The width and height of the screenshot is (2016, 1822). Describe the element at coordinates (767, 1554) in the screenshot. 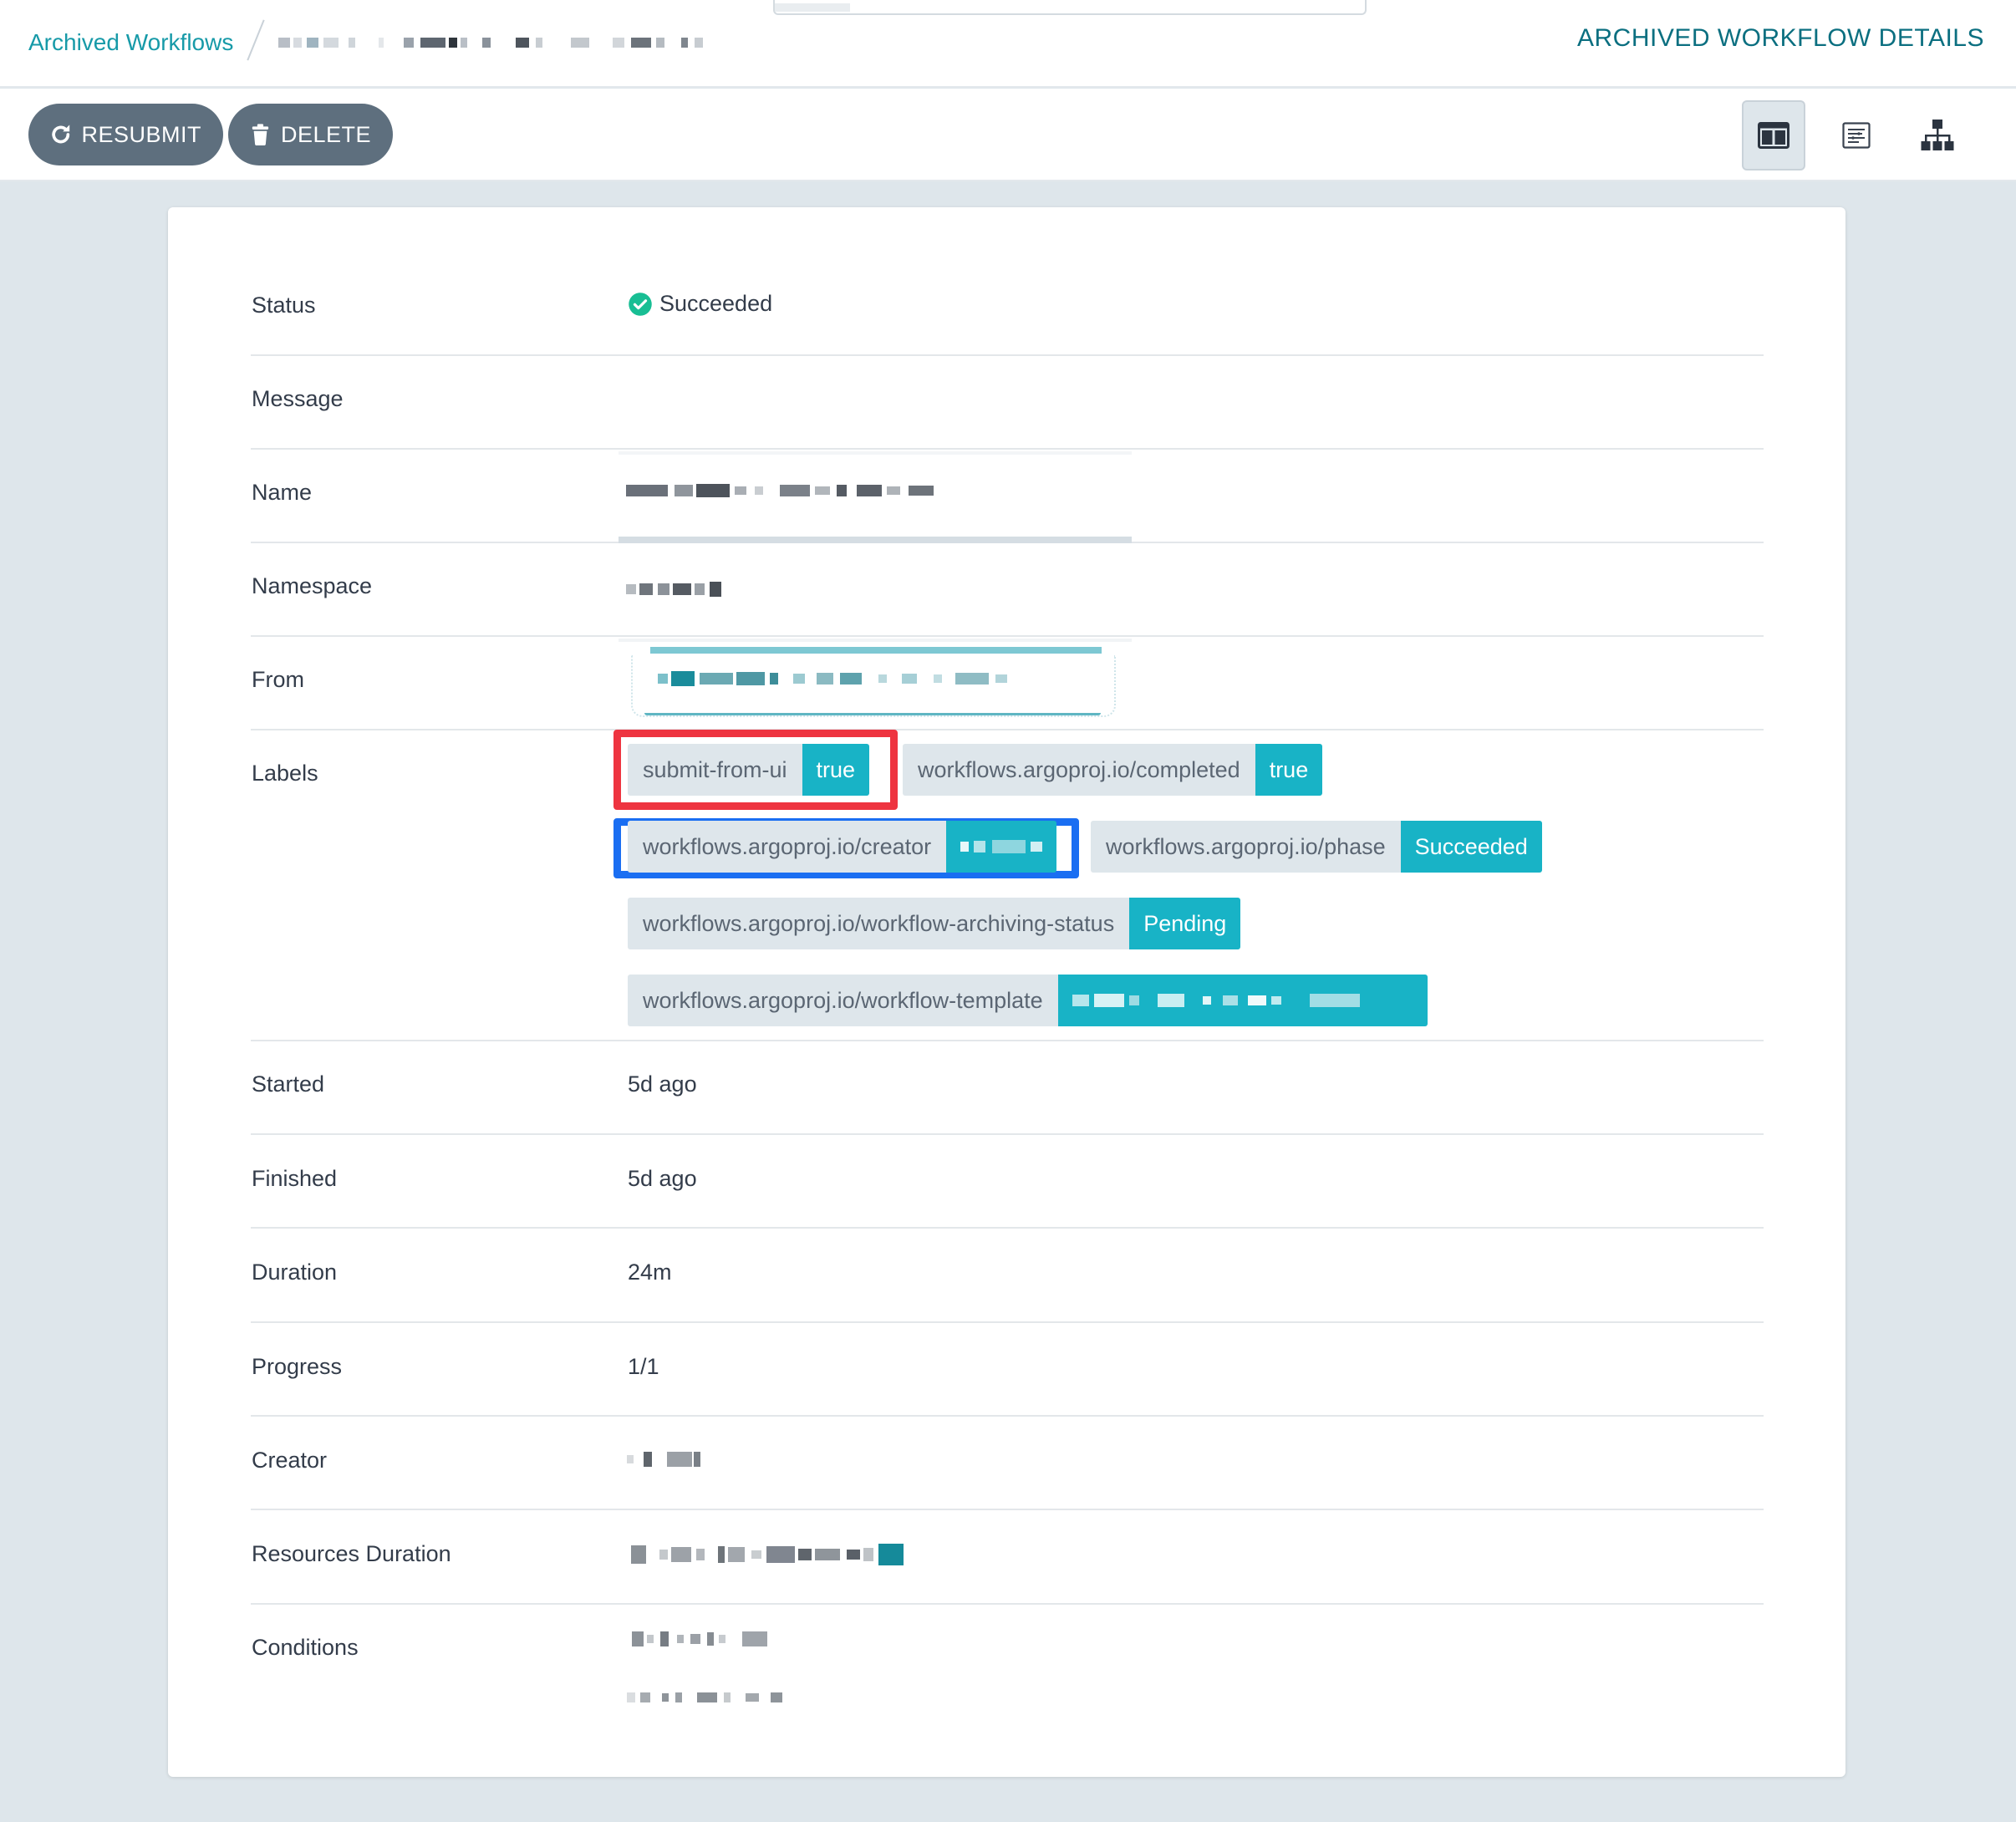

I see `resources-duration-value-redacted` at that location.